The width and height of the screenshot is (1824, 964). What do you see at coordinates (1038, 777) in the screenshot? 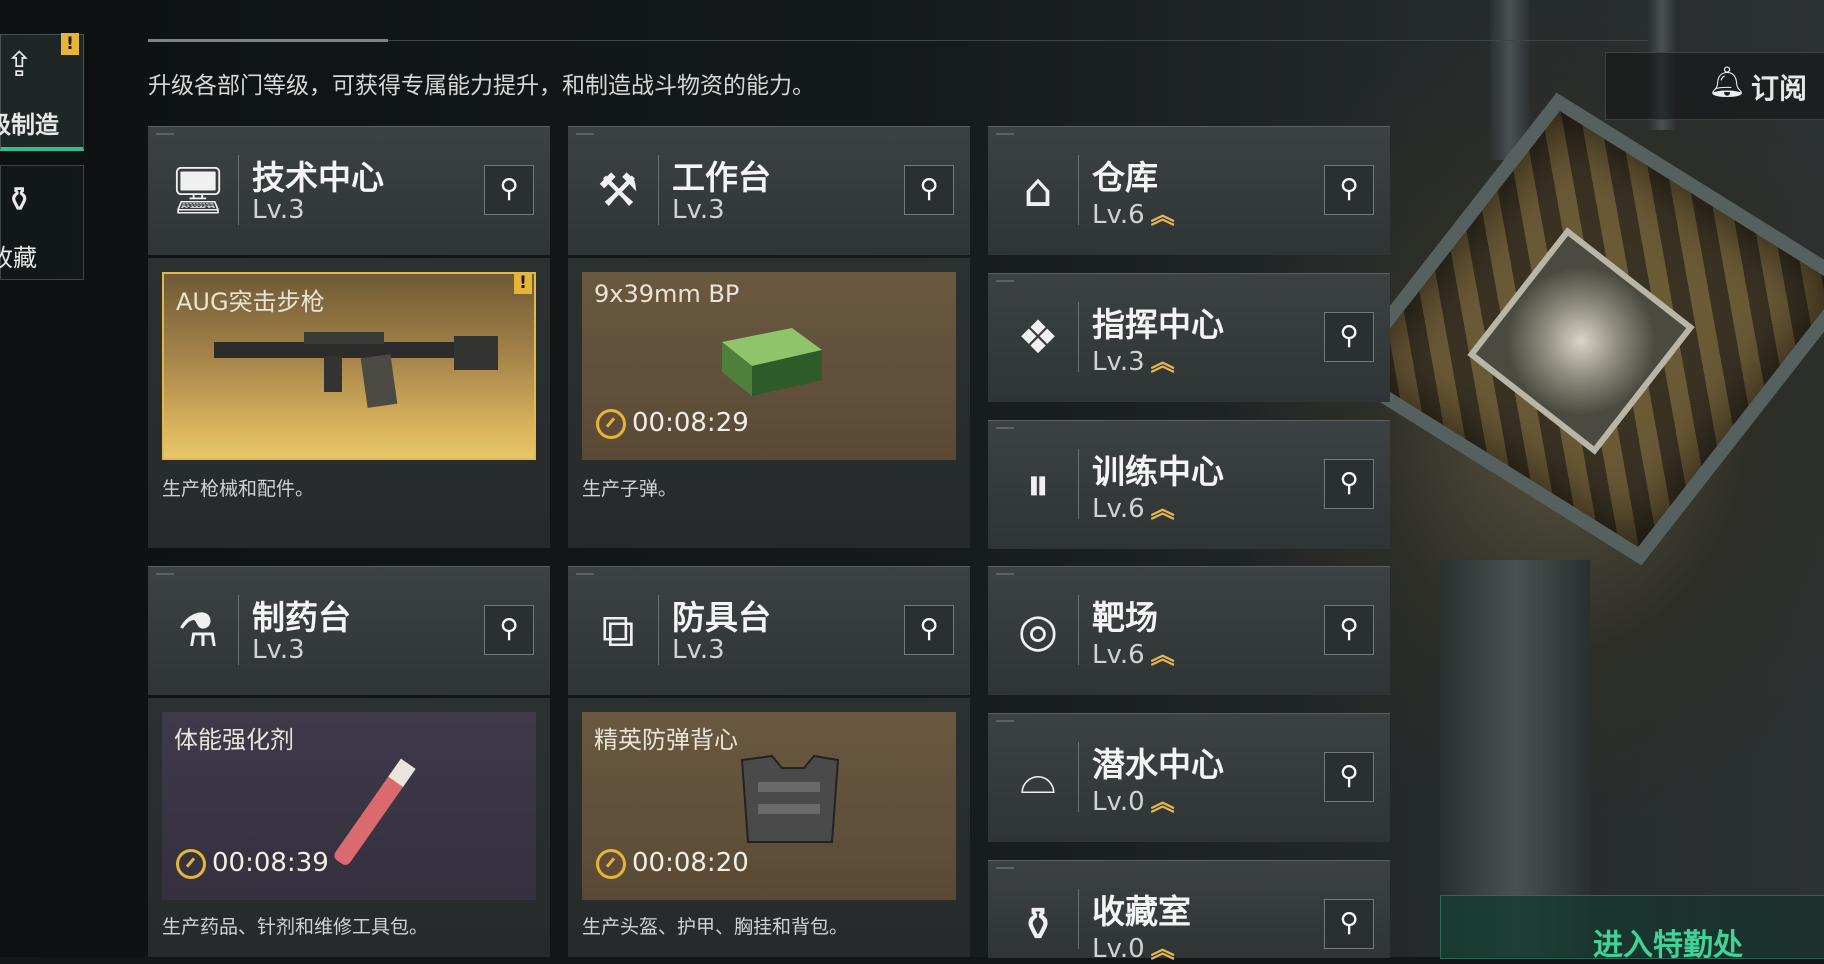
I see `diving-mask-icon: ⌓` at bounding box center [1038, 777].